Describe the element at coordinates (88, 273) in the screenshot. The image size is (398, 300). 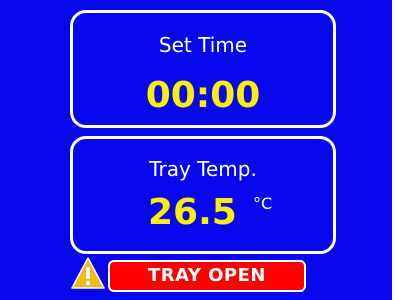
I see `warning-icon` at that location.